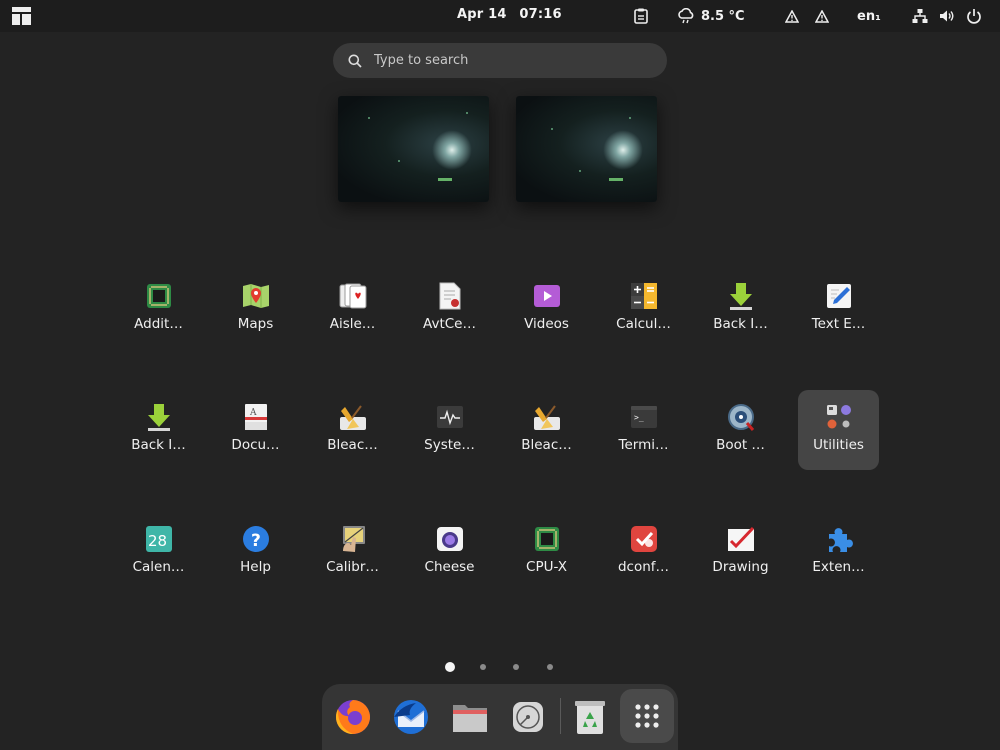 Image resolution: width=1000 pixels, height=750 pixels. What do you see at coordinates (449, 567) in the screenshot?
I see `app-label: Cheese` at bounding box center [449, 567].